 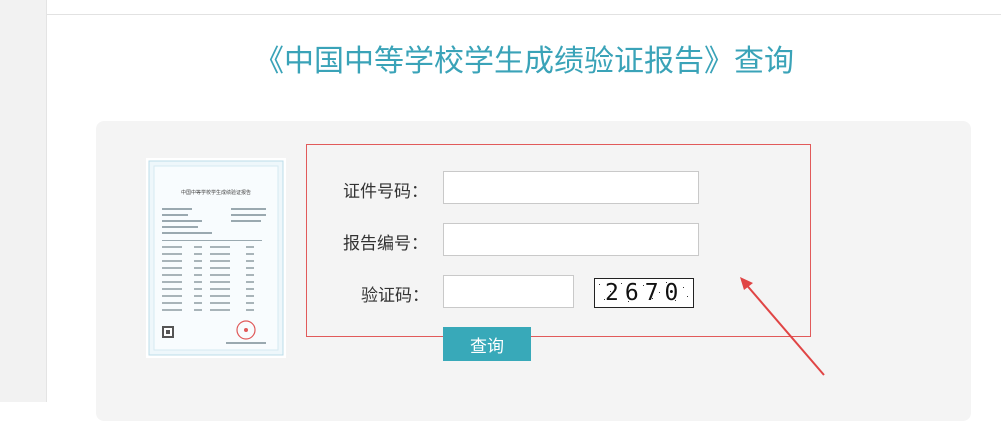 What do you see at coordinates (216, 192) in the screenshot?
I see `certificate-heading: 中国中等学校学生成绩验证报告` at bounding box center [216, 192].